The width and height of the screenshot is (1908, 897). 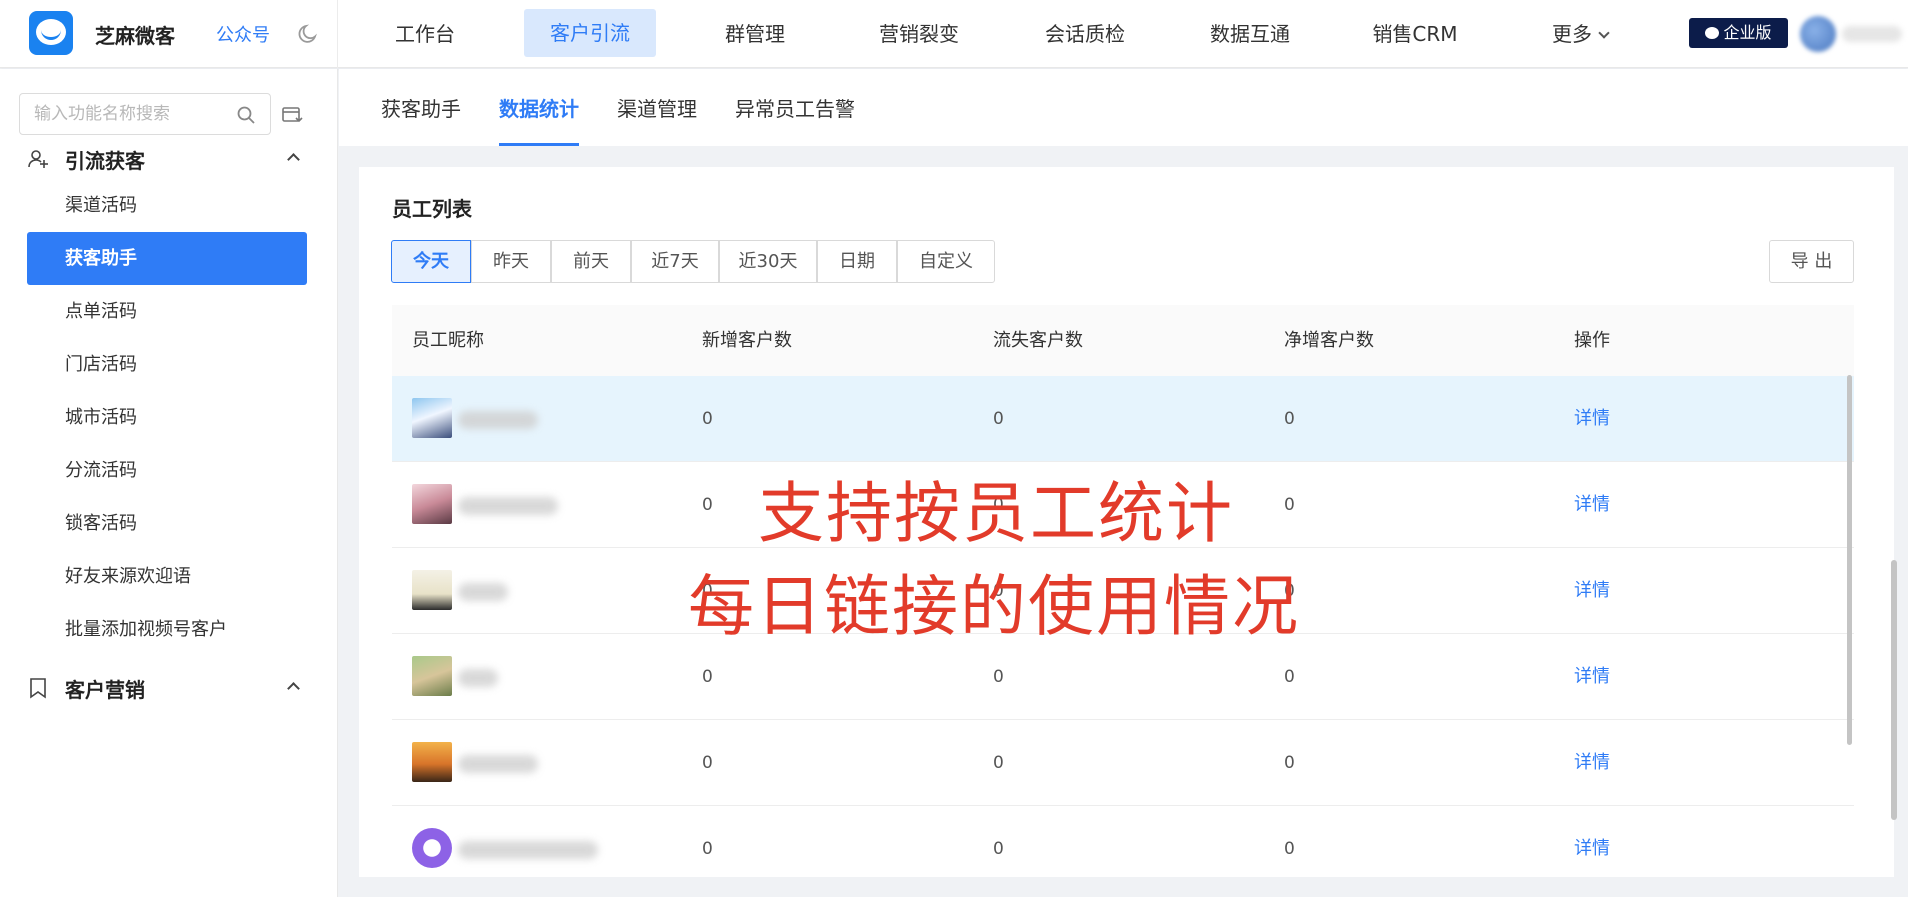 What do you see at coordinates (51, 33) in the screenshot?
I see `app-logo-icon` at bounding box center [51, 33].